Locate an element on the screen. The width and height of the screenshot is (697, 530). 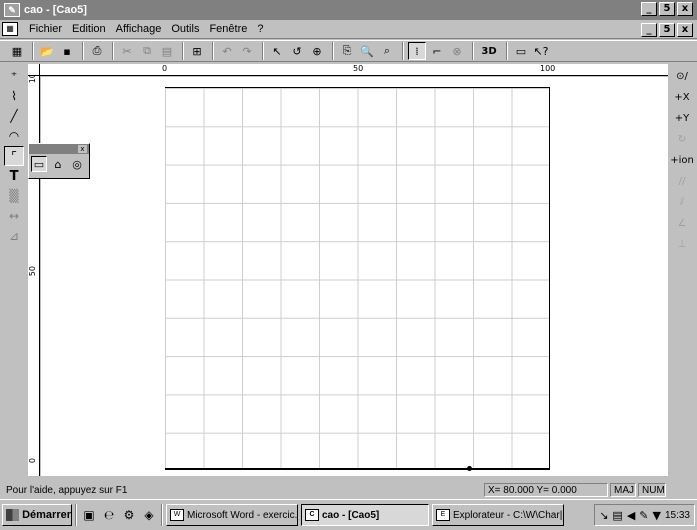
open-icon: 📂 is located at coordinates (47, 51).